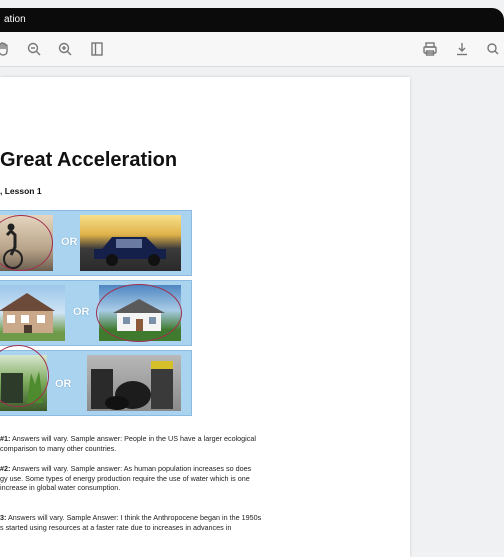  What do you see at coordinates (89, 160) in the screenshot?
I see `page-heading: Great Acceleration` at bounding box center [89, 160].